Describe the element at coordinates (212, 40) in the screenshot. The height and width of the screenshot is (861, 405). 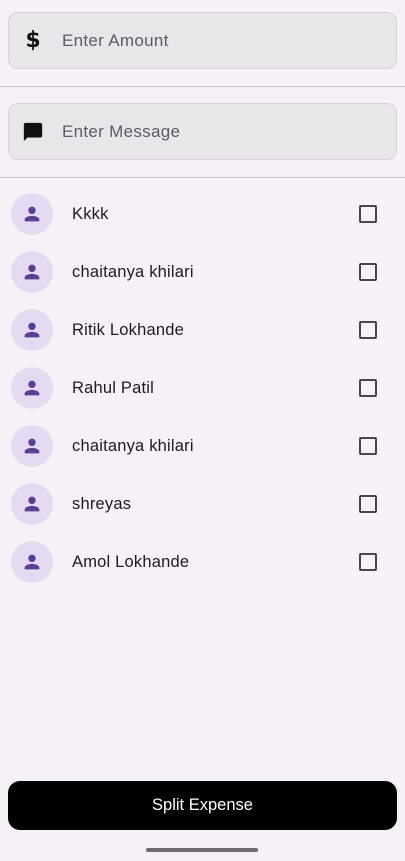
I see `amount-input` at that location.